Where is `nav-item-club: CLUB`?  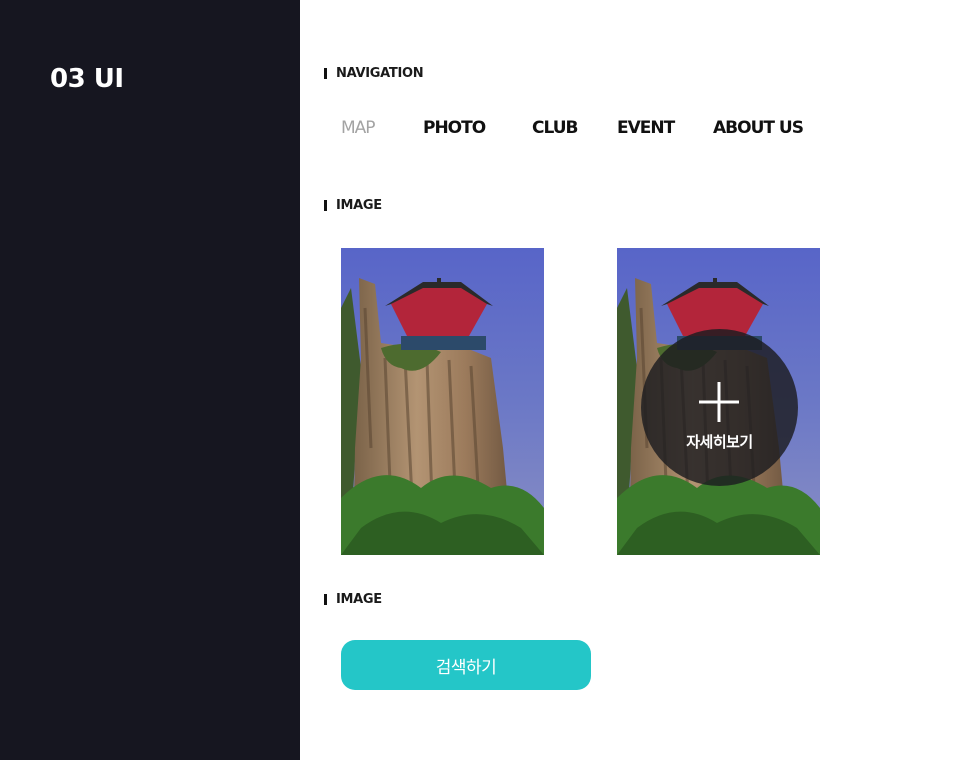
nav-item-club: CLUB is located at coordinates (555, 128).